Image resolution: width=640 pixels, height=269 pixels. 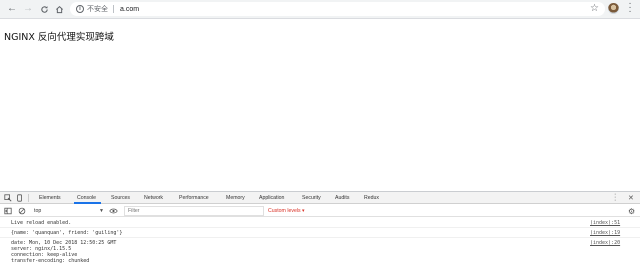 I want to click on reload-icon, so click(x=44, y=9).